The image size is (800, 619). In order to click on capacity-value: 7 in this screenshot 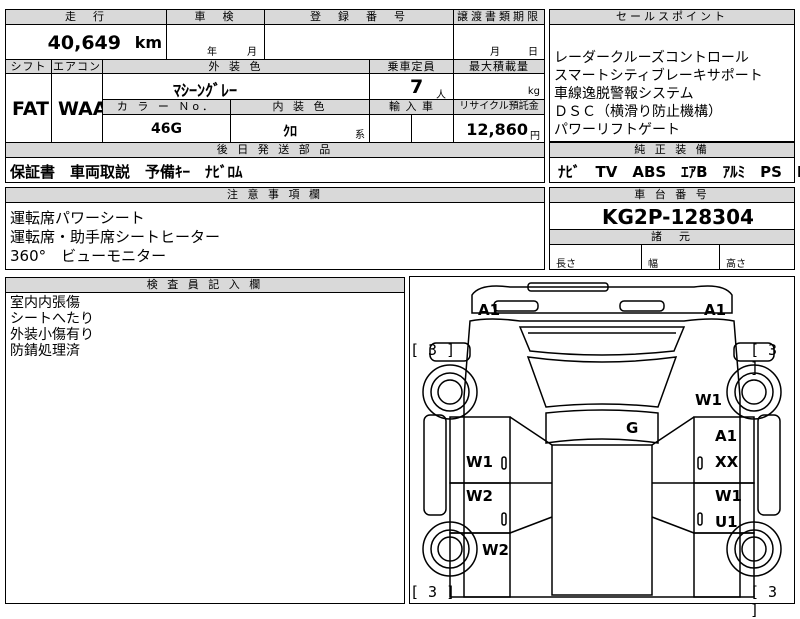, I will do `click(417, 87)`.